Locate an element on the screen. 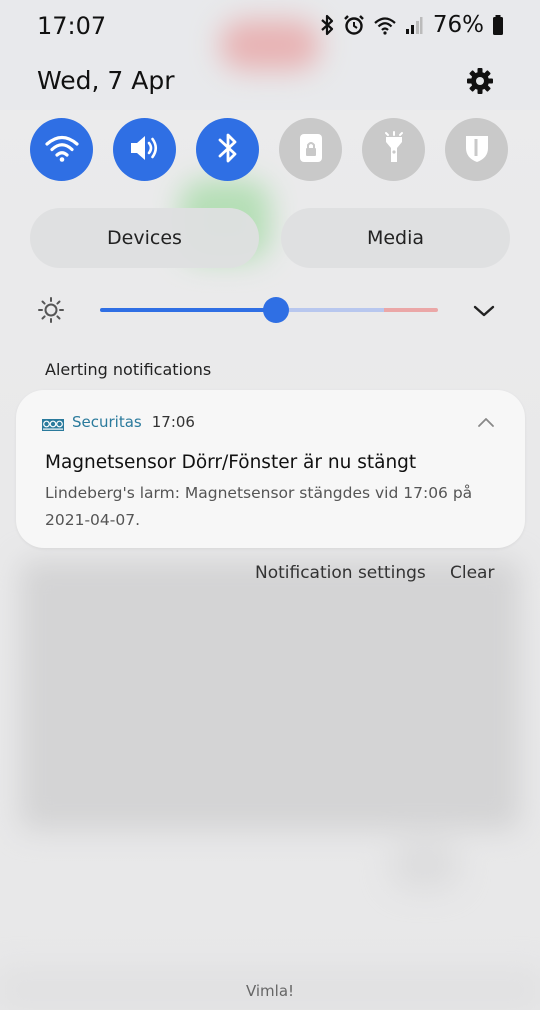  gear-icon is located at coordinates (480, 81).